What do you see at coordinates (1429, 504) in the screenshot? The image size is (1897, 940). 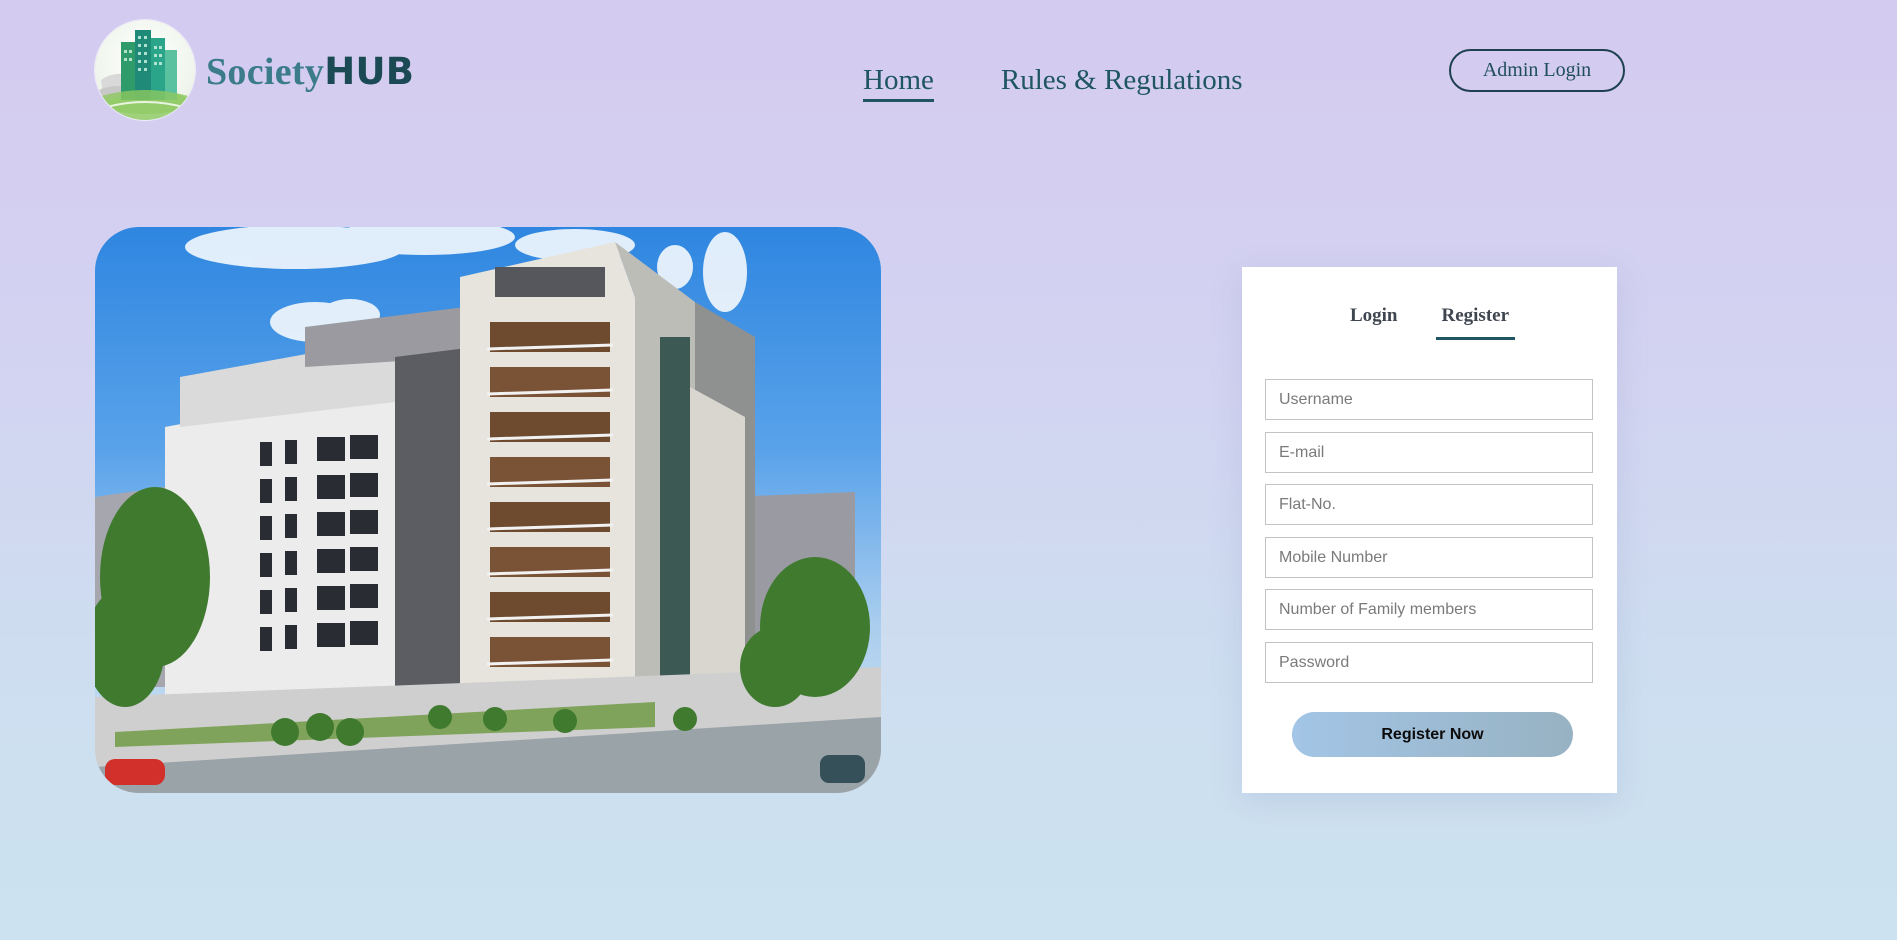 I see `flat-no-input` at bounding box center [1429, 504].